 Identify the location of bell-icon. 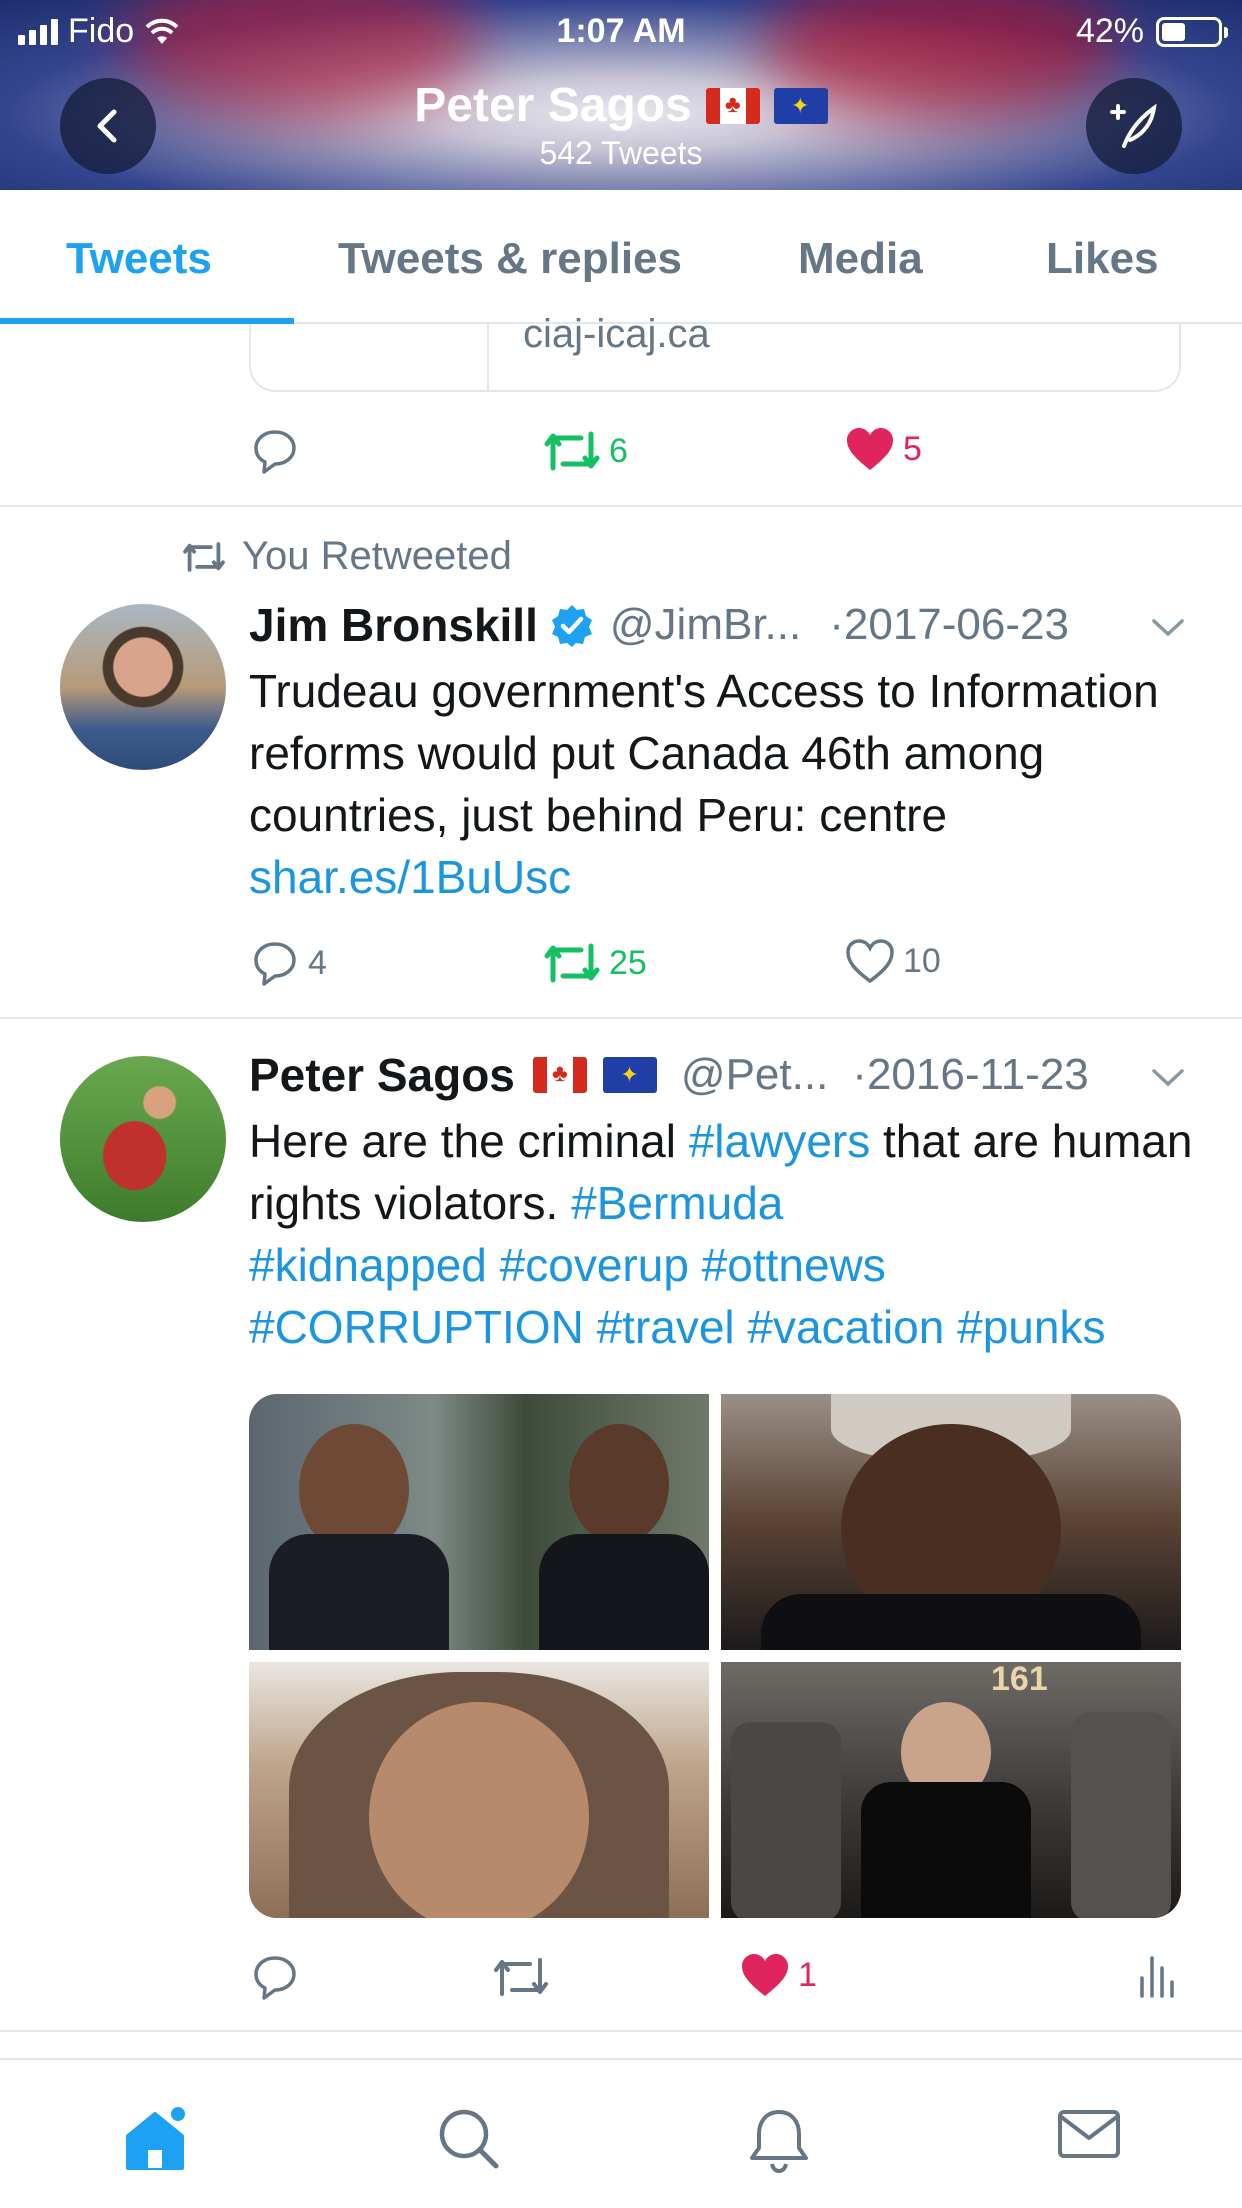
(779, 2142).